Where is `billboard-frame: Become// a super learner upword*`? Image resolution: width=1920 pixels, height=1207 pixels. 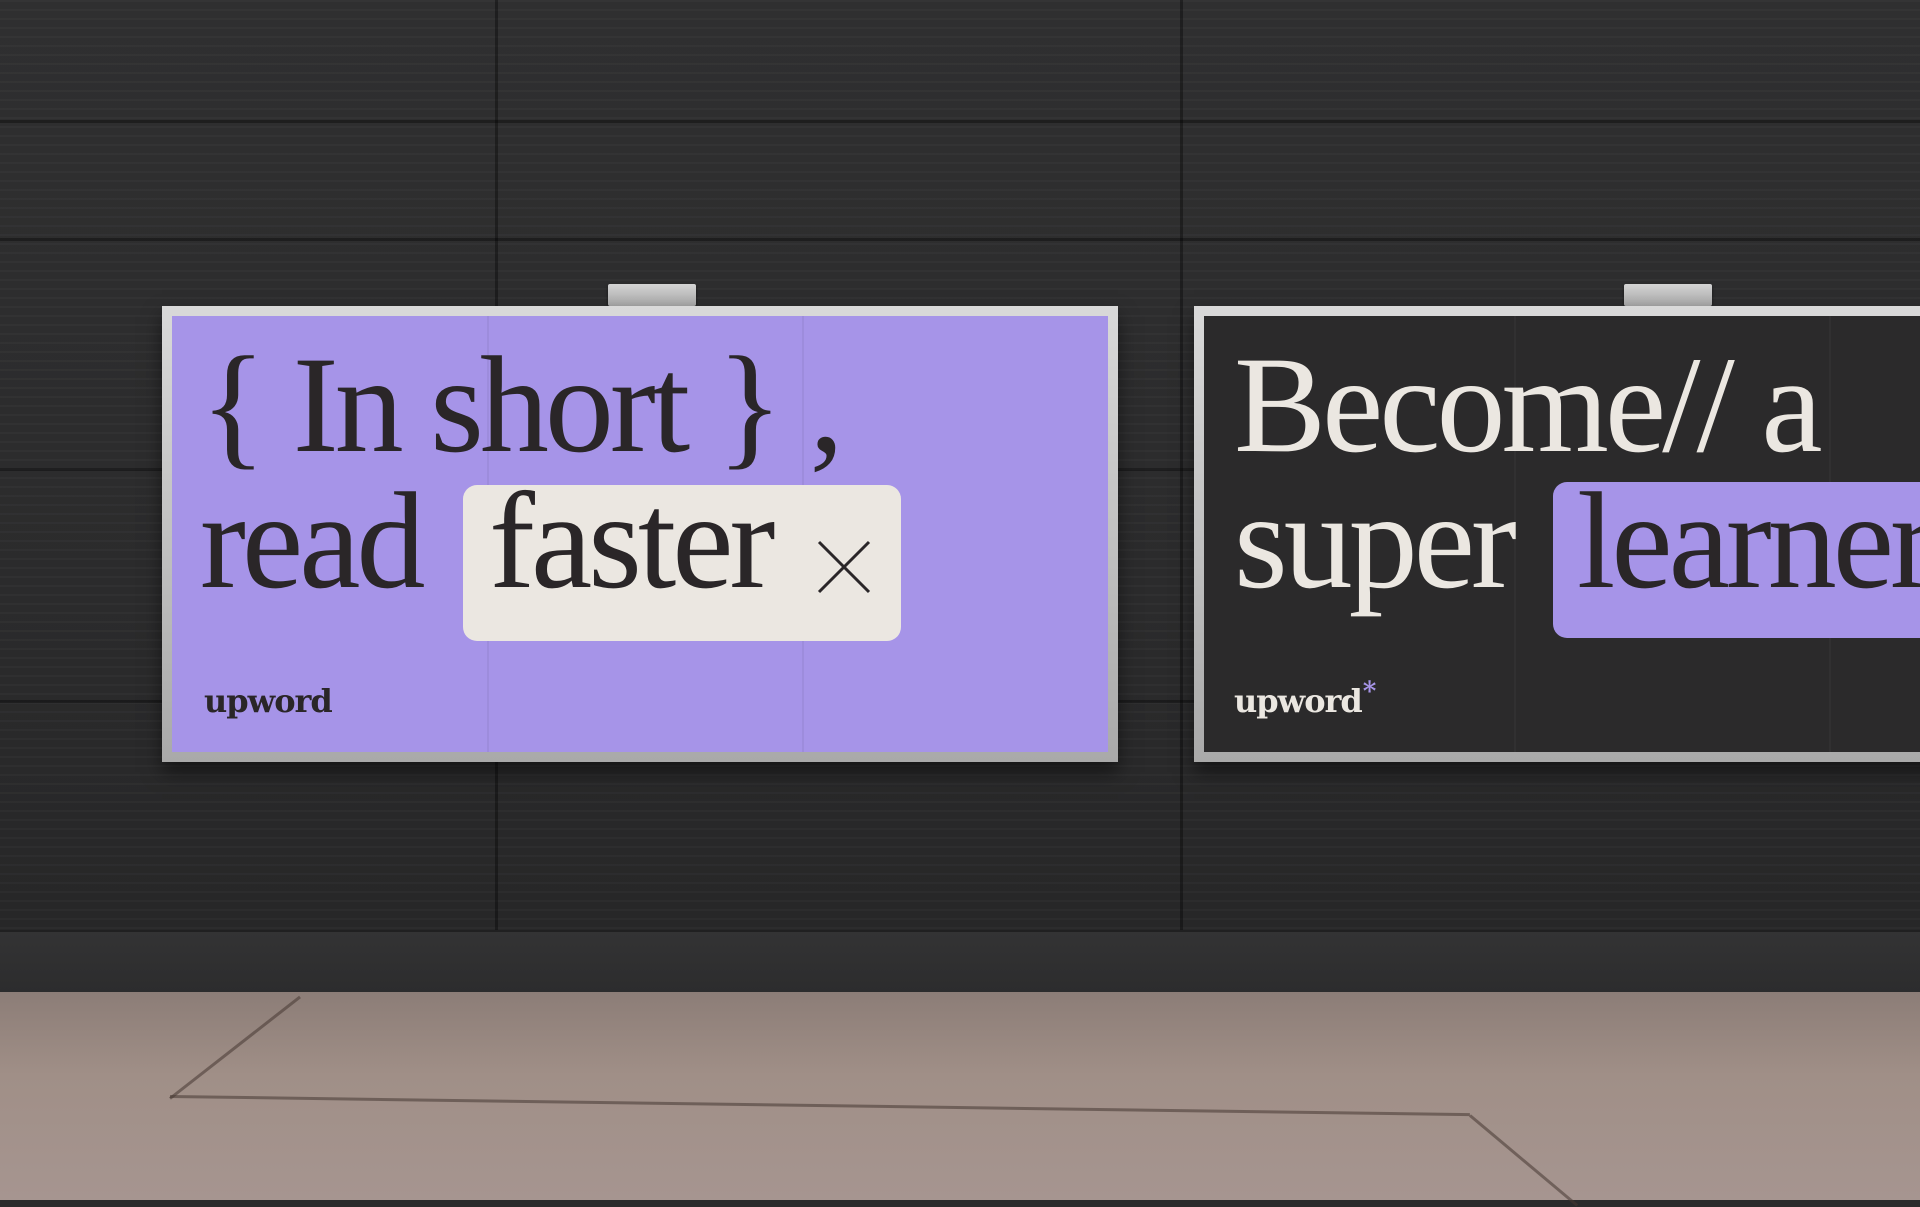
billboard-frame: Become// a super learner upword* is located at coordinates (1557, 534).